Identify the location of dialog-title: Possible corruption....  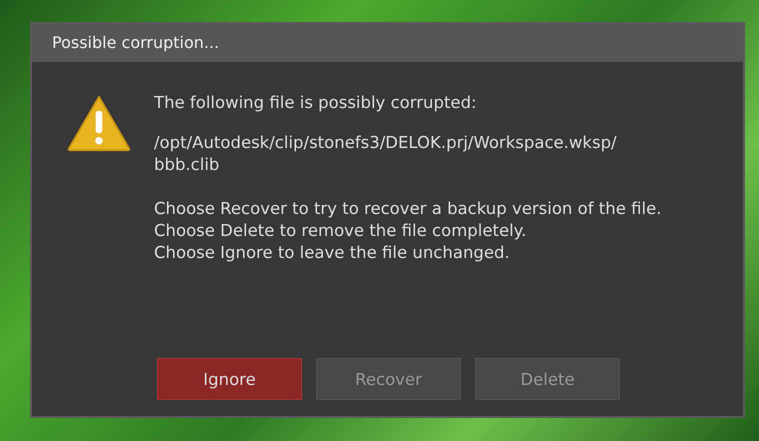
(387, 43).